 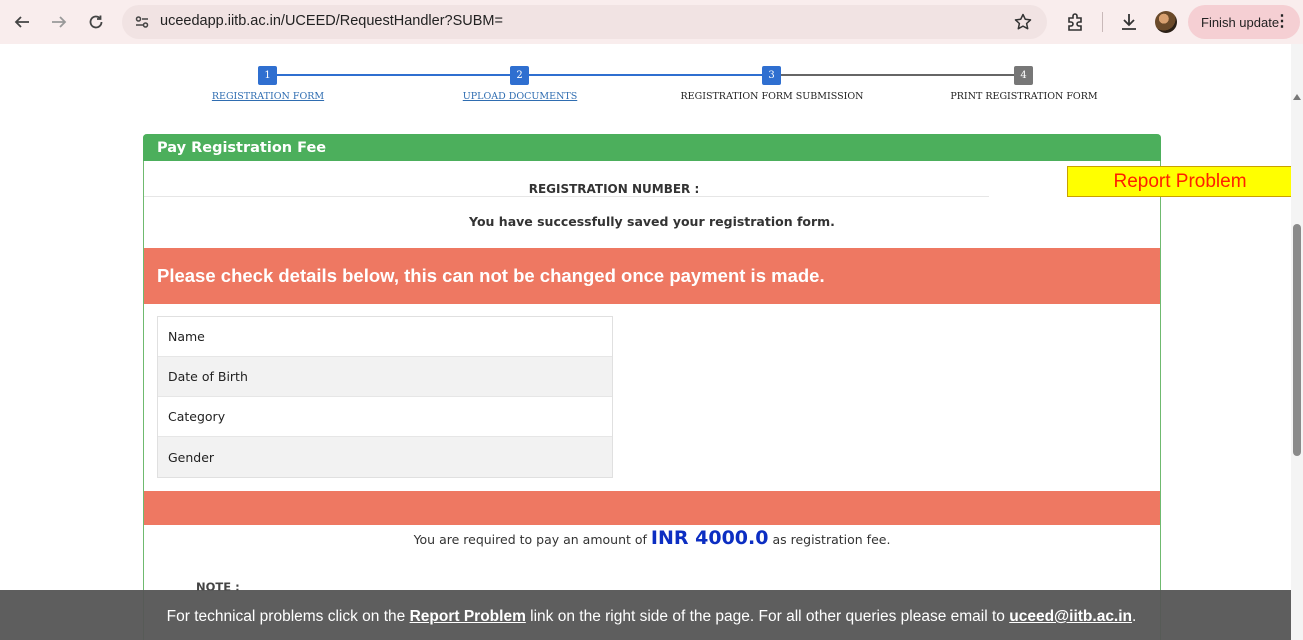 What do you see at coordinates (1180, 181) in the screenshot?
I see `report-problem-button: Report Problem` at bounding box center [1180, 181].